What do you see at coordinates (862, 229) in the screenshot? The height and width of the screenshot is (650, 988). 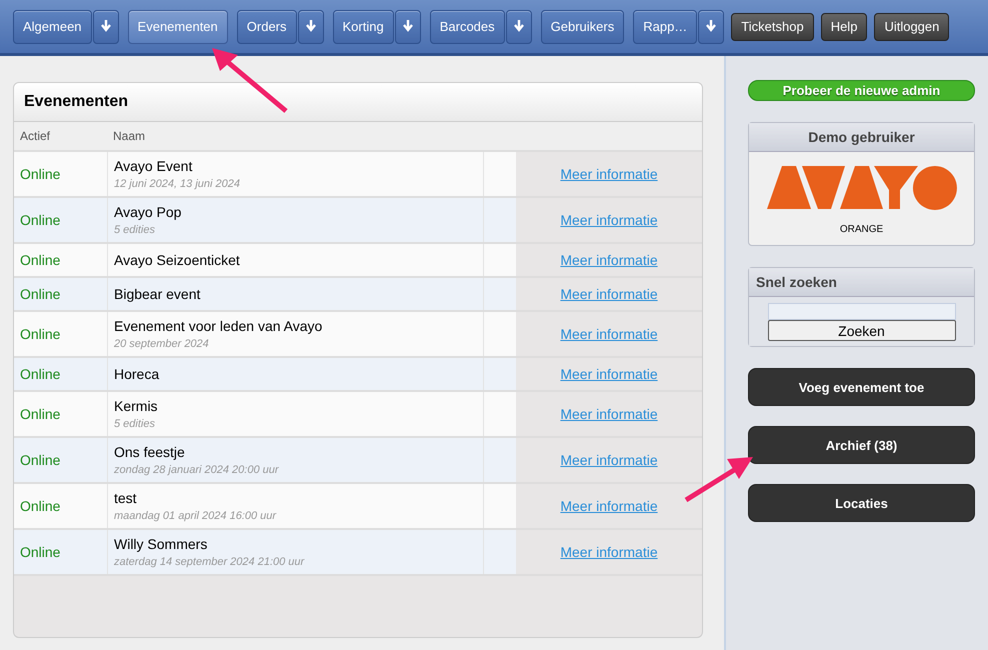 I see `logo-caption: ORANGE` at bounding box center [862, 229].